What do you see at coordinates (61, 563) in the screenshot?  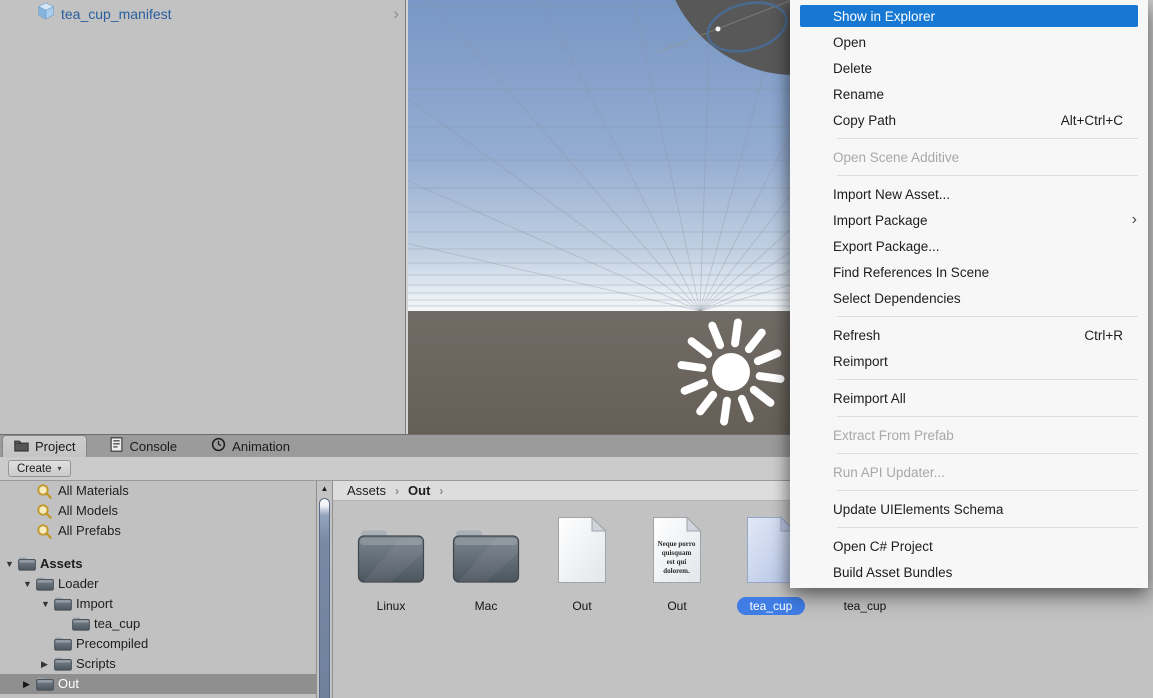 I see `tree-item-label: Assets` at bounding box center [61, 563].